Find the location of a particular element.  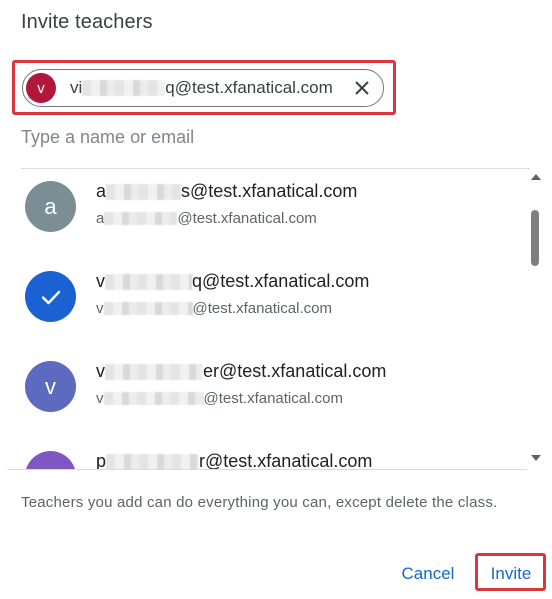

email-suffix: r@test.xfanatical.com is located at coordinates (286, 460).